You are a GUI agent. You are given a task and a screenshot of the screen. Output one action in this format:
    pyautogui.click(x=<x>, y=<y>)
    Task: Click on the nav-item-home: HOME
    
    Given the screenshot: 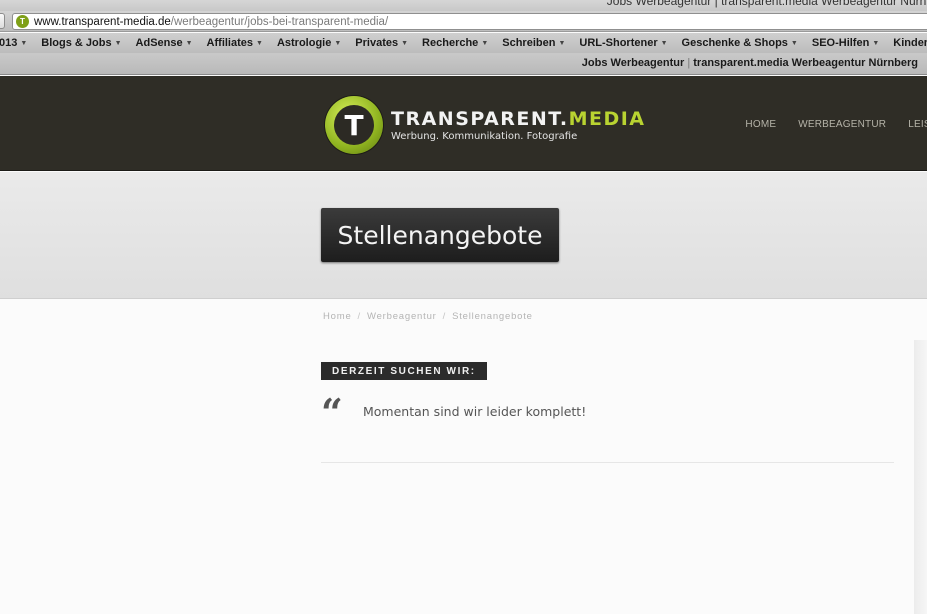 What is the action you would take?
    pyautogui.click(x=760, y=124)
    